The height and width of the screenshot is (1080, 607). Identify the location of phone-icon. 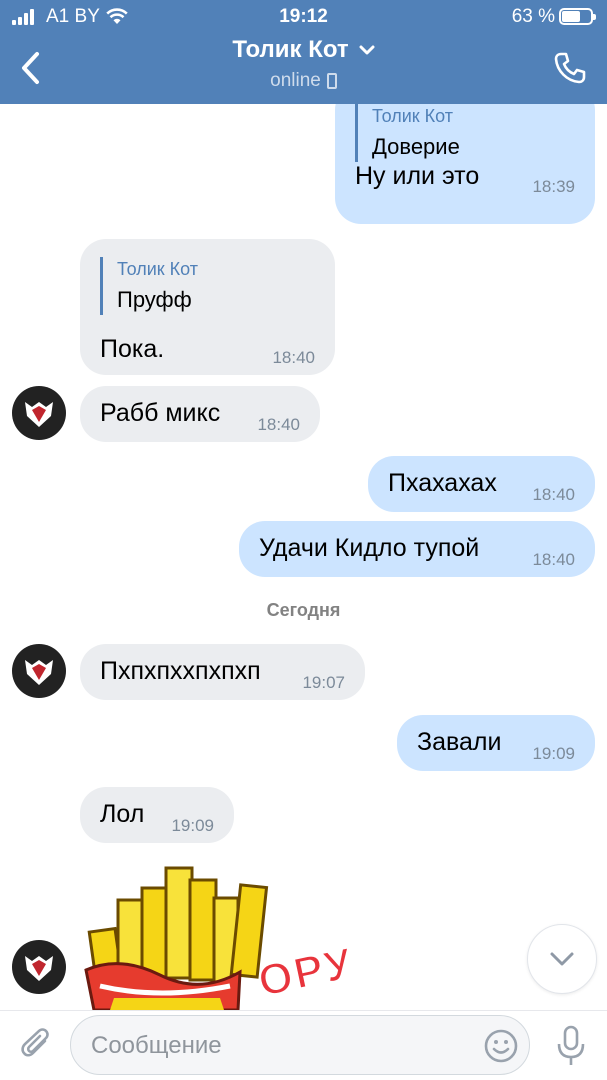
(570, 68).